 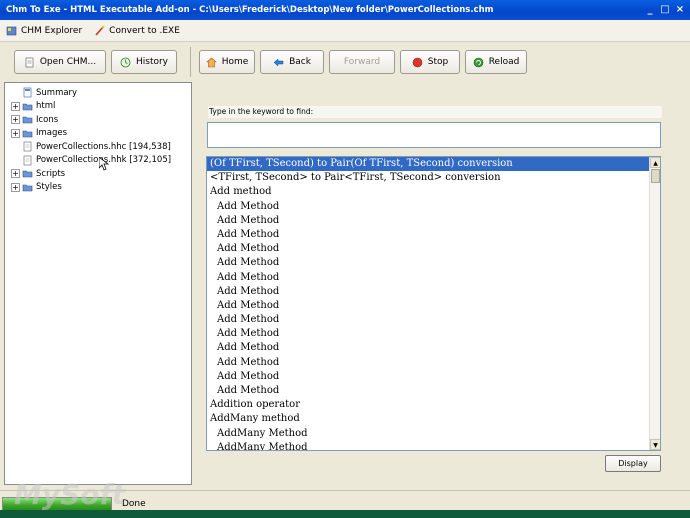 I want to click on scroll-down-arrow-icon: ▼, so click(x=655, y=444).